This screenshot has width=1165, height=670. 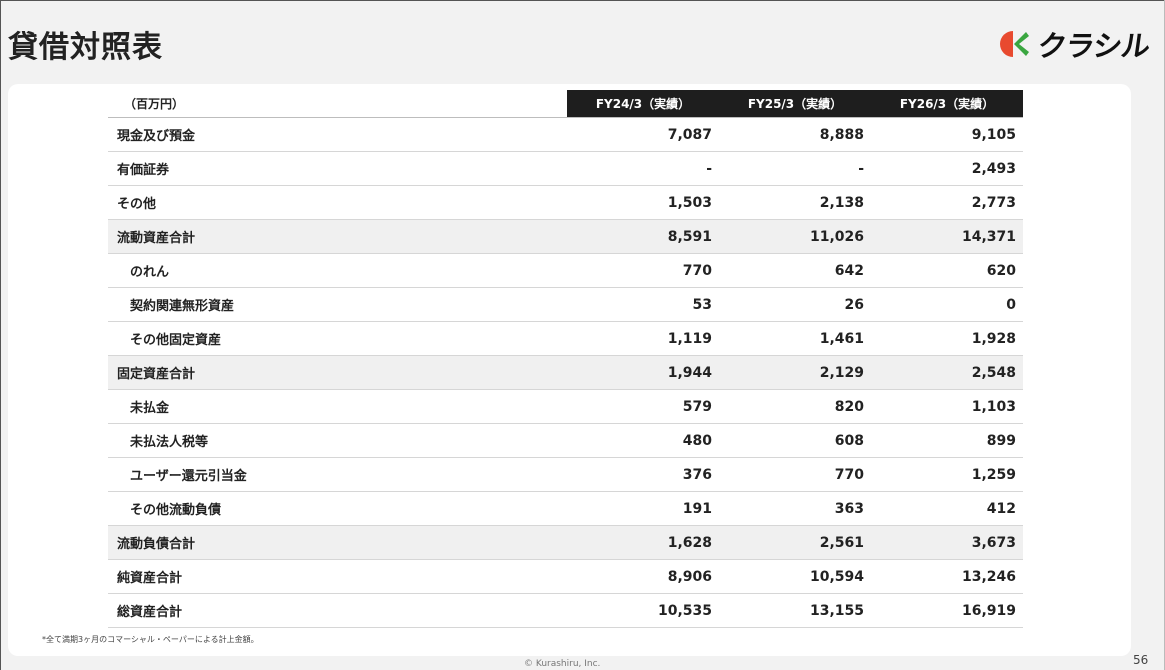 What do you see at coordinates (947, 103) in the screenshot?
I see `column-header-fy26: FY26/3（実績）` at bounding box center [947, 103].